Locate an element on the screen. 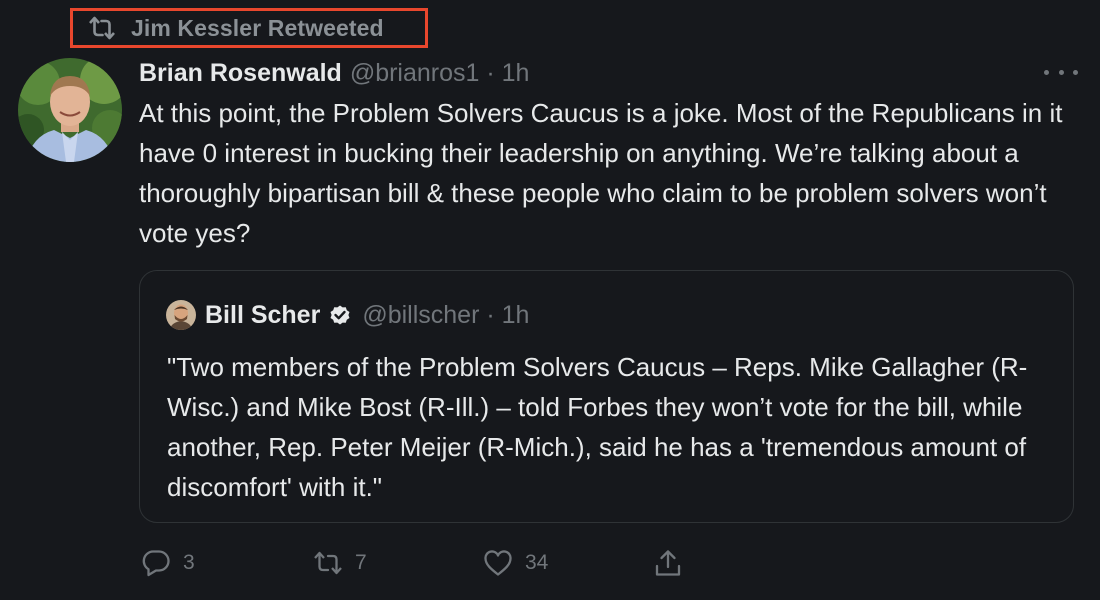 This screenshot has height=600, width=1100. tweet-header: Brian Rosenwald @brianros1 · 1h is located at coordinates (334, 73).